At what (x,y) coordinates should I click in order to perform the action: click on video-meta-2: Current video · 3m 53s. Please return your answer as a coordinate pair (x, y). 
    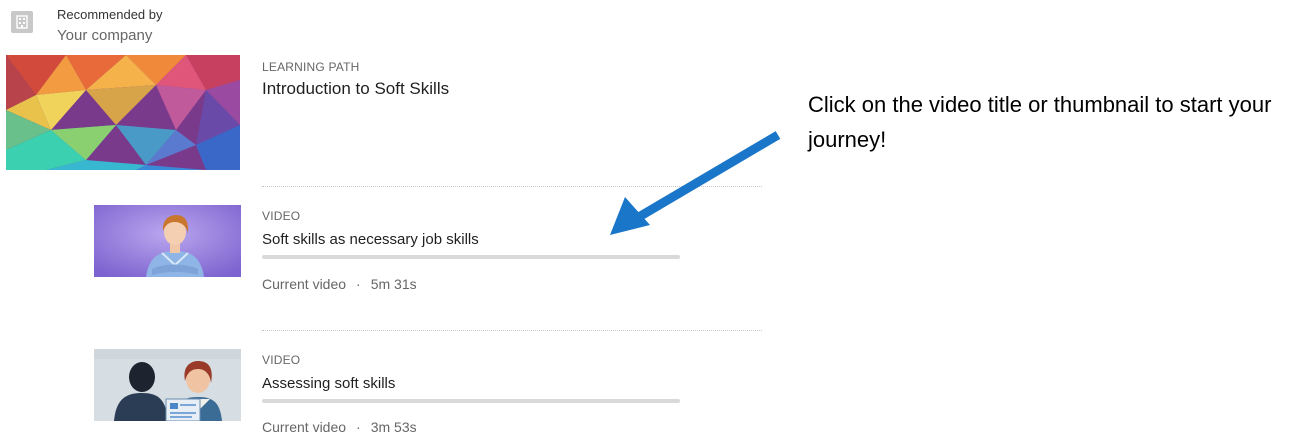
    Looking at the image, I should click on (339, 427).